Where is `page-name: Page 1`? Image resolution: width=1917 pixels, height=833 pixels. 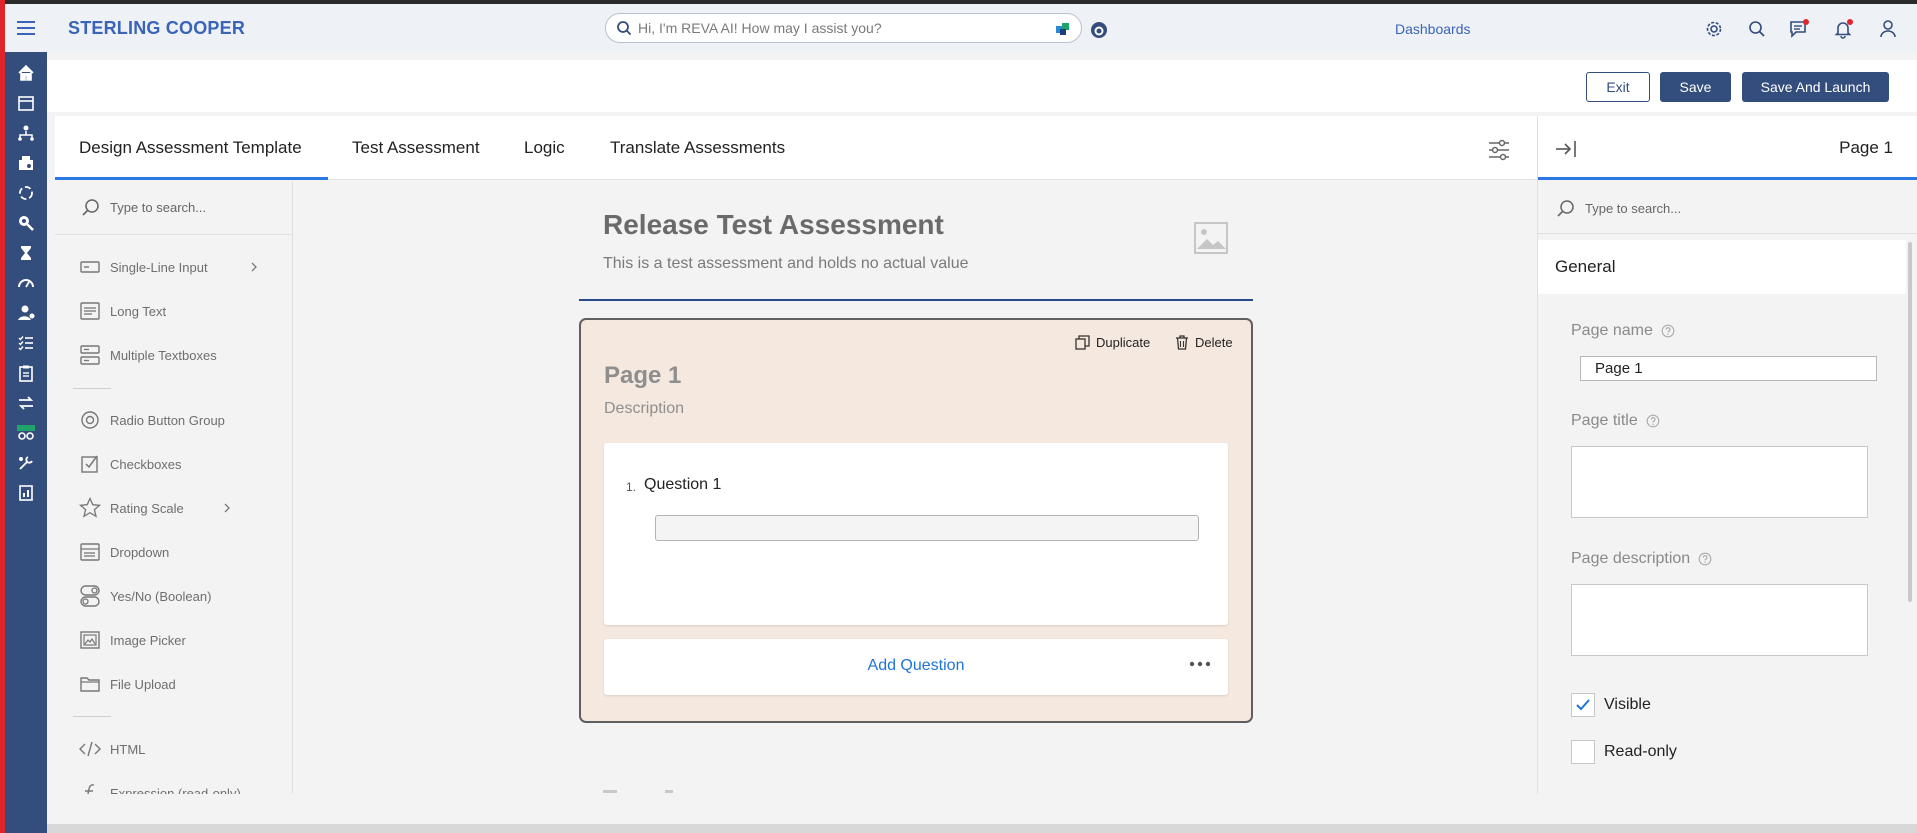 page-name: Page 1 is located at coordinates (642, 376).